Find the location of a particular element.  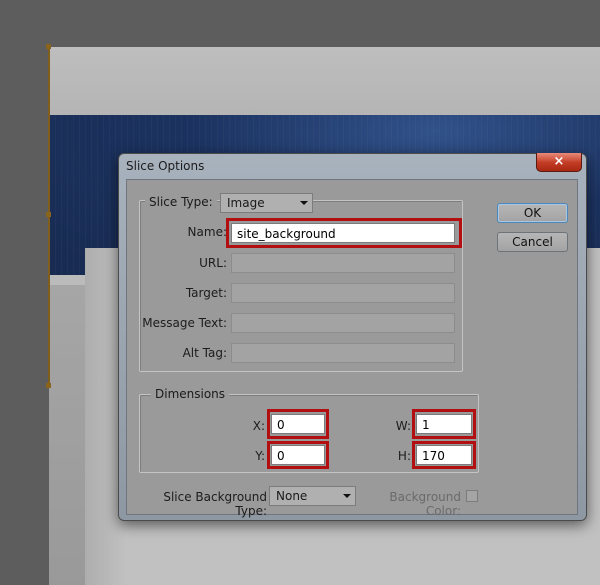

url-label: URL: is located at coordinates (213, 263).